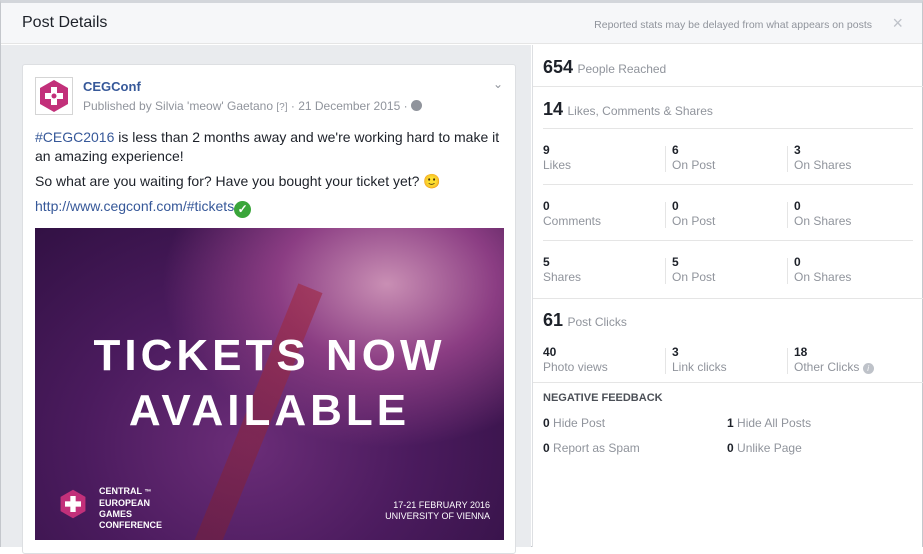 This screenshot has height=554, width=923. What do you see at coordinates (178, 106) in the screenshot?
I see `published-by: Published by Silvia 'meow' Gaetano` at bounding box center [178, 106].